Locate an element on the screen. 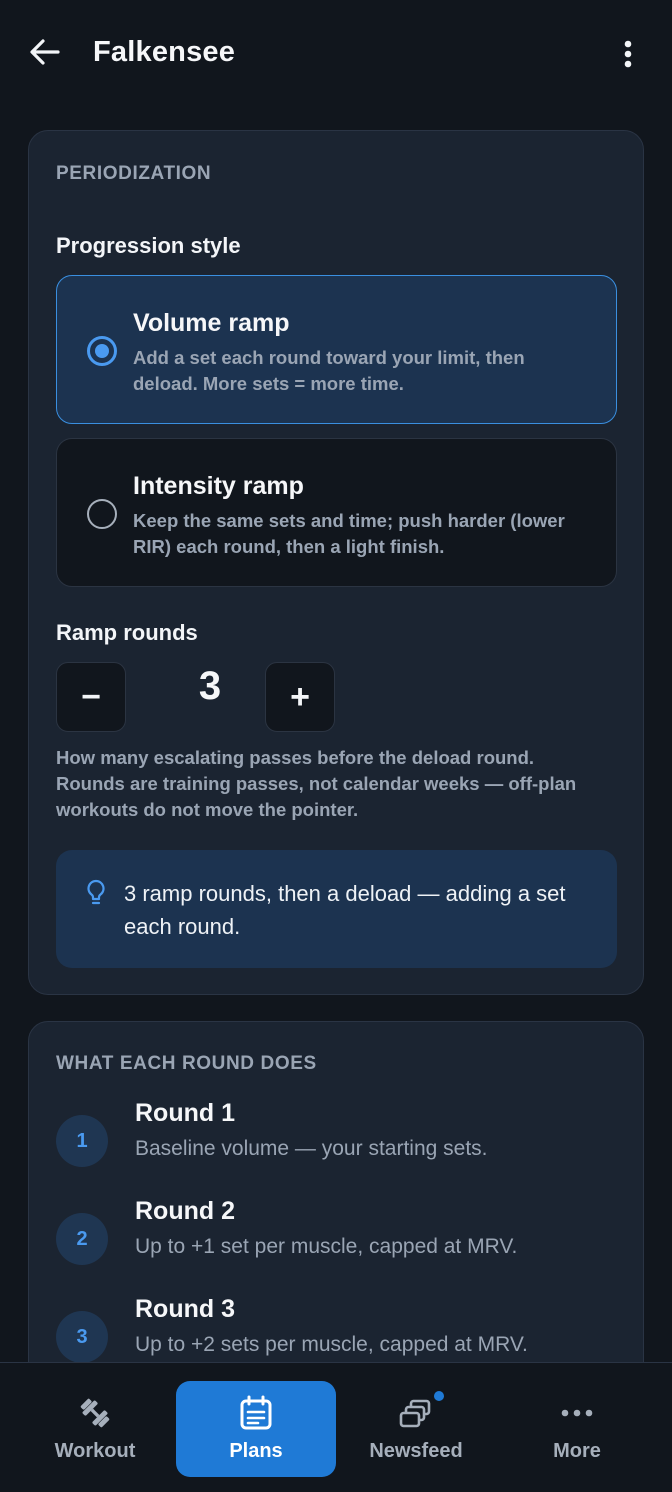 This screenshot has width=672, height=1492. increment-button: + is located at coordinates (300, 697).